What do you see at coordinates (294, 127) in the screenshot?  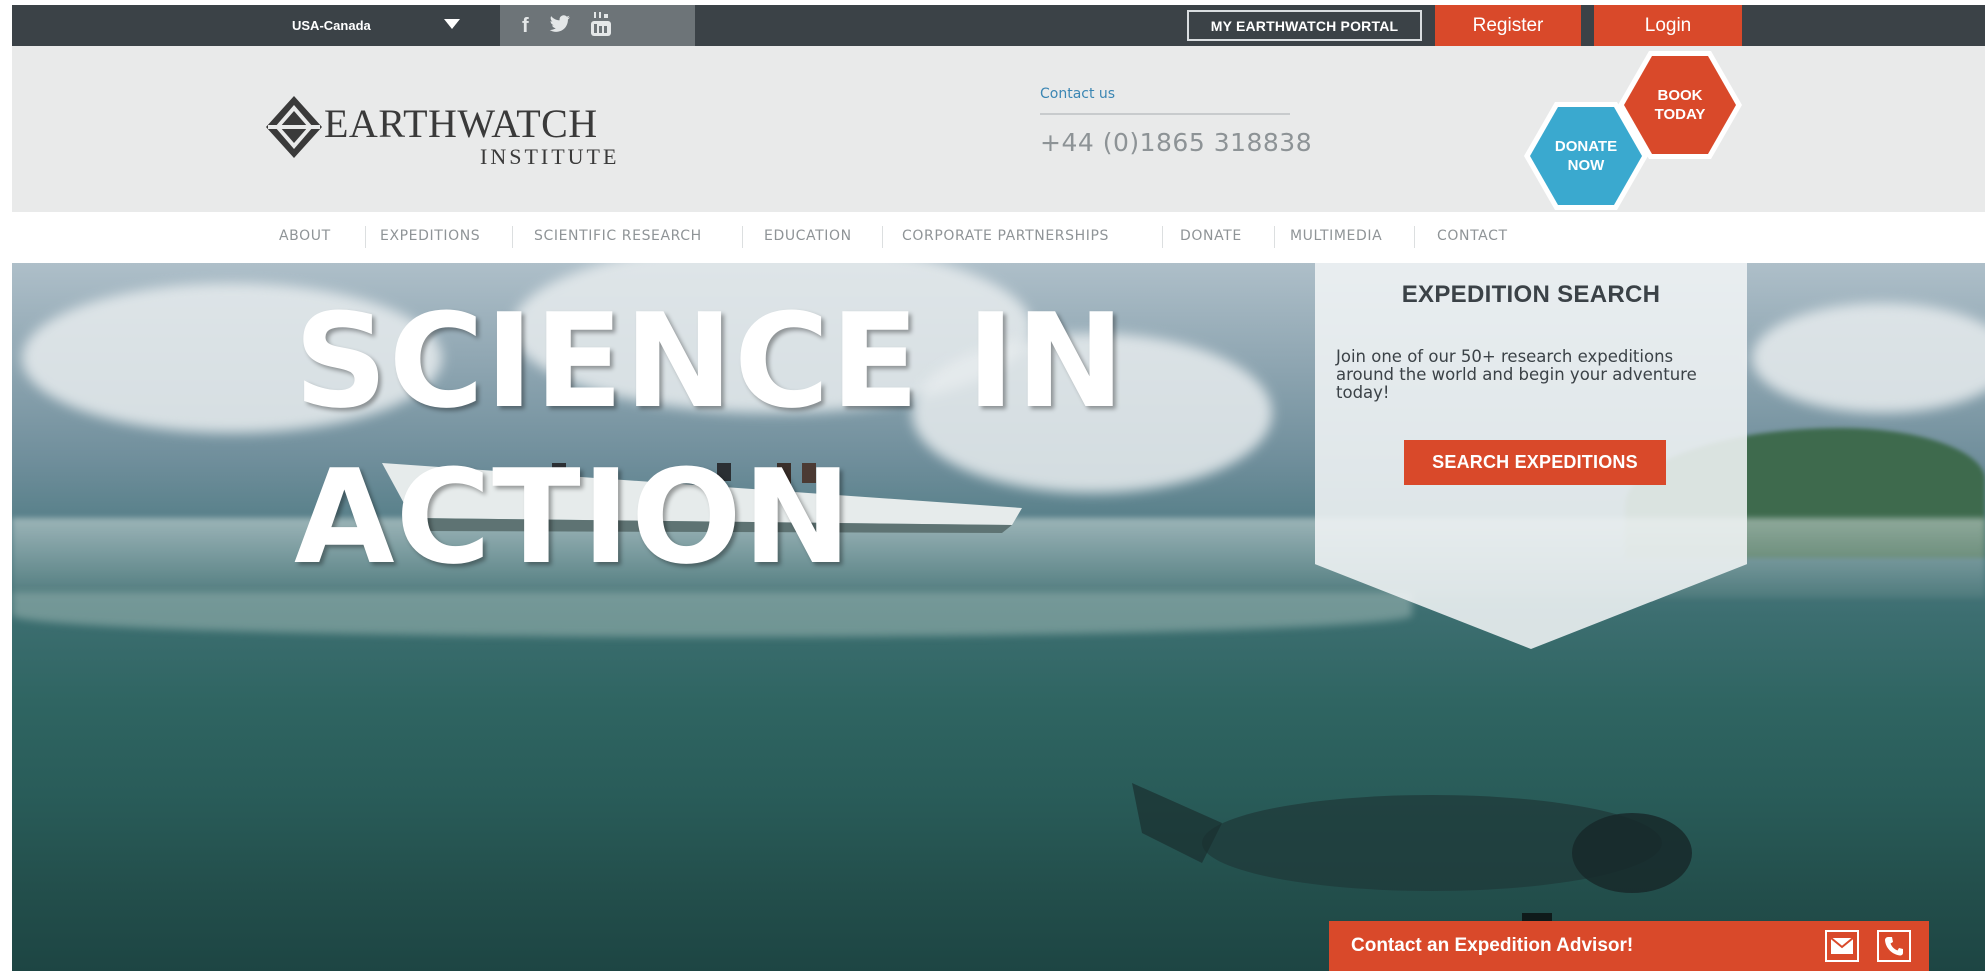 I see `logo-diamond-icon` at bounding box center [294, 127].